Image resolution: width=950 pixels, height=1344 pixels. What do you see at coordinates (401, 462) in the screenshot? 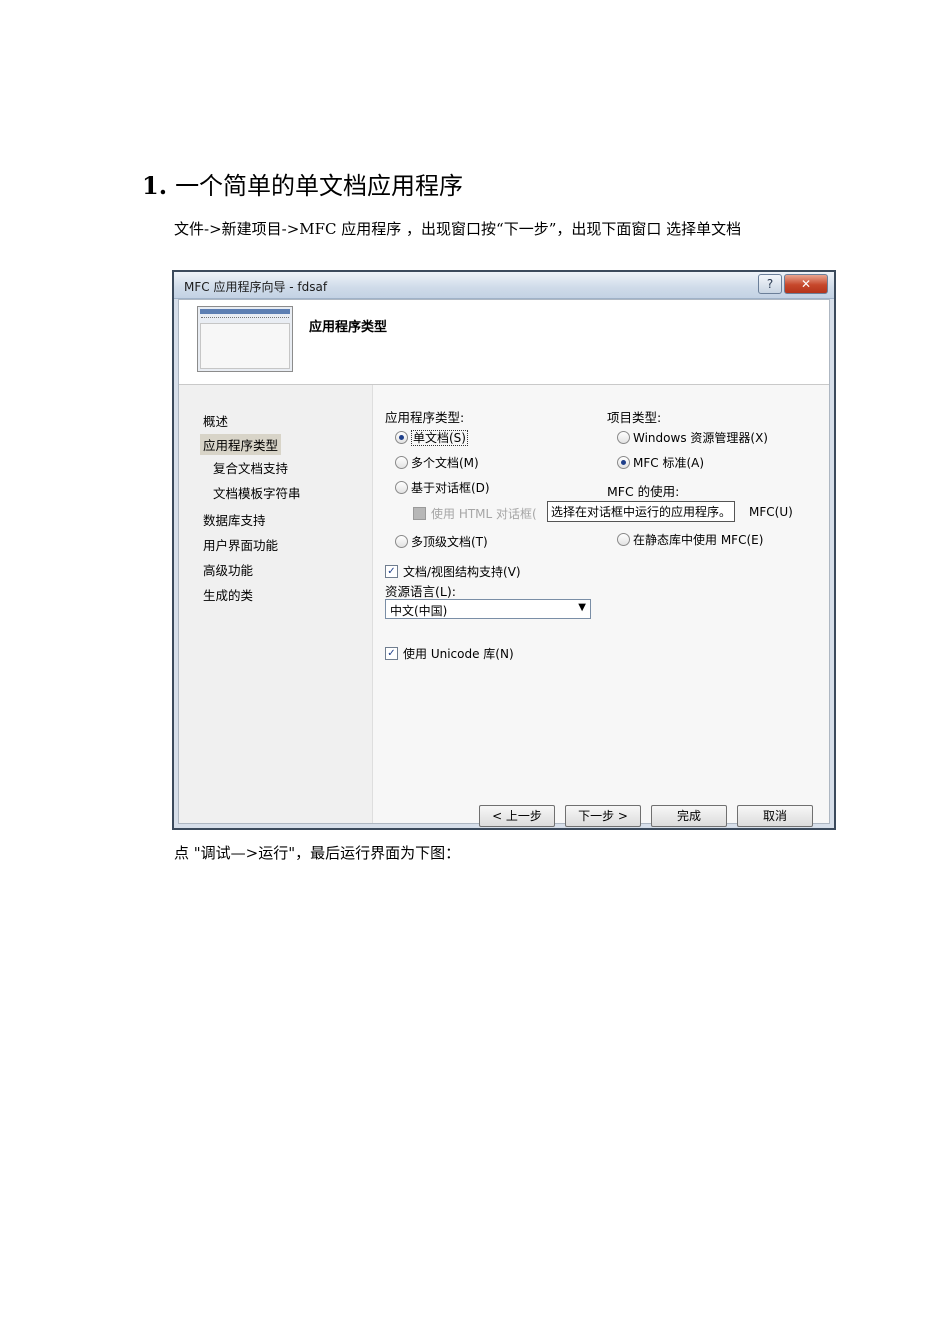
I see `radio-multi-doc` at bounding box center [401, 462].